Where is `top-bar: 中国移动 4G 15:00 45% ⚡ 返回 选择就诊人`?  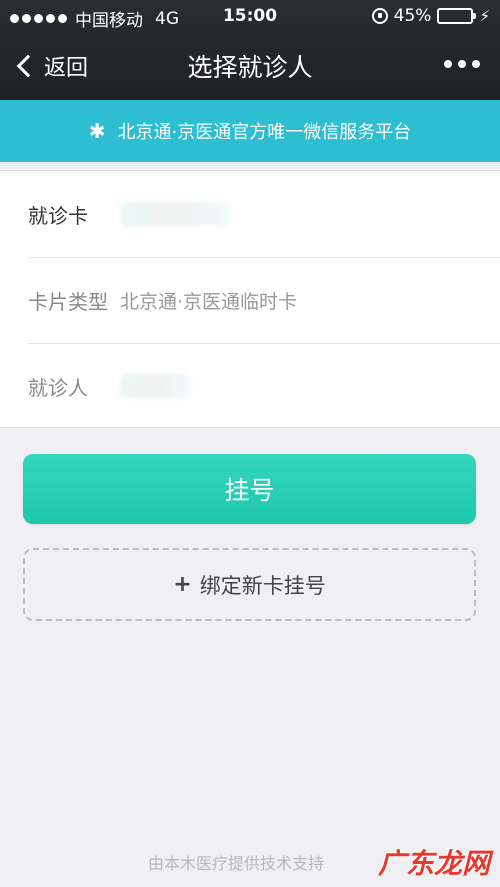
top-bar: 中国移动 4G 15:00 45% ⚡ 返回 选择就诊人 is located at coordinates (250, 50).